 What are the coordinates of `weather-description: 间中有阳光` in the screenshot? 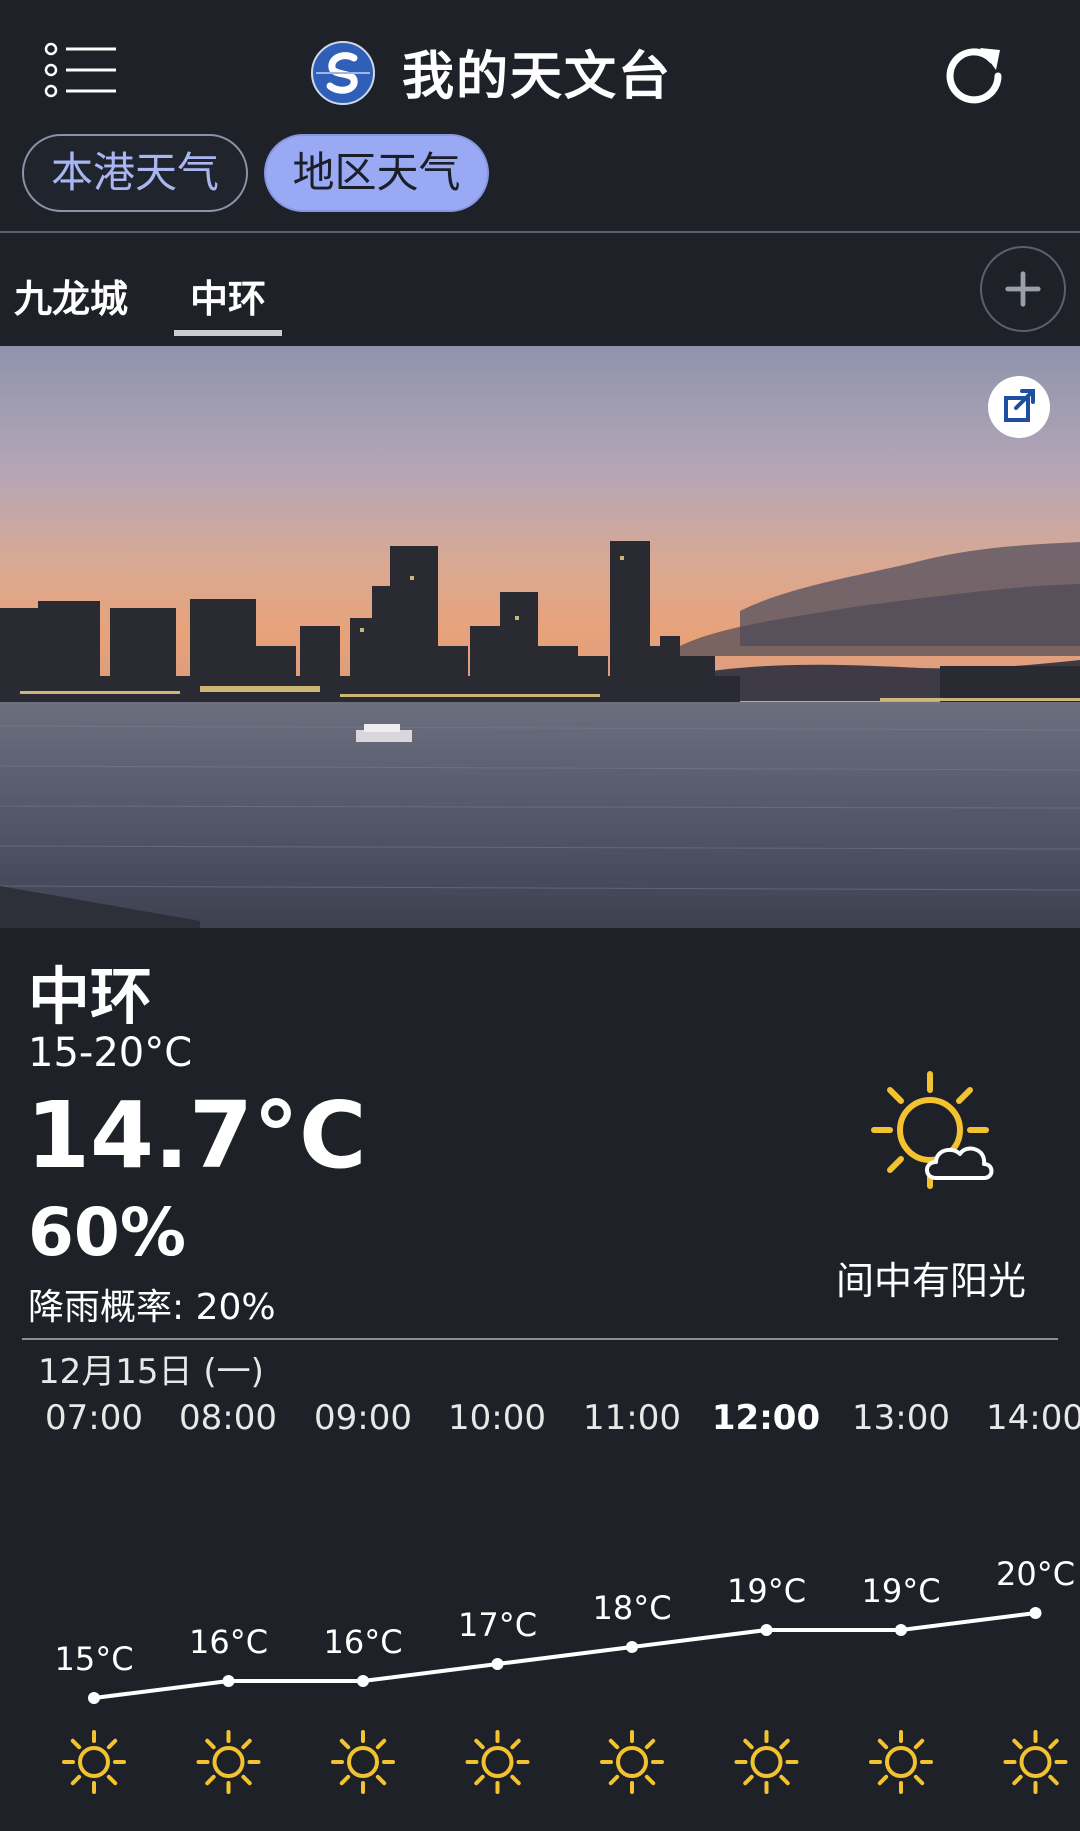 It's located at (931, 1281).